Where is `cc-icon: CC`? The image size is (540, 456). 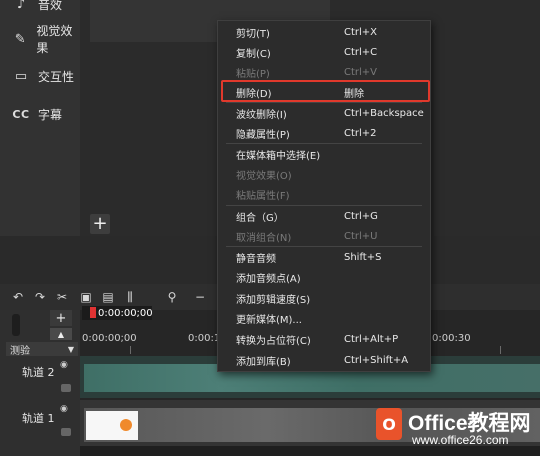
cc-icon: CC is located at coordinates (21, 114).